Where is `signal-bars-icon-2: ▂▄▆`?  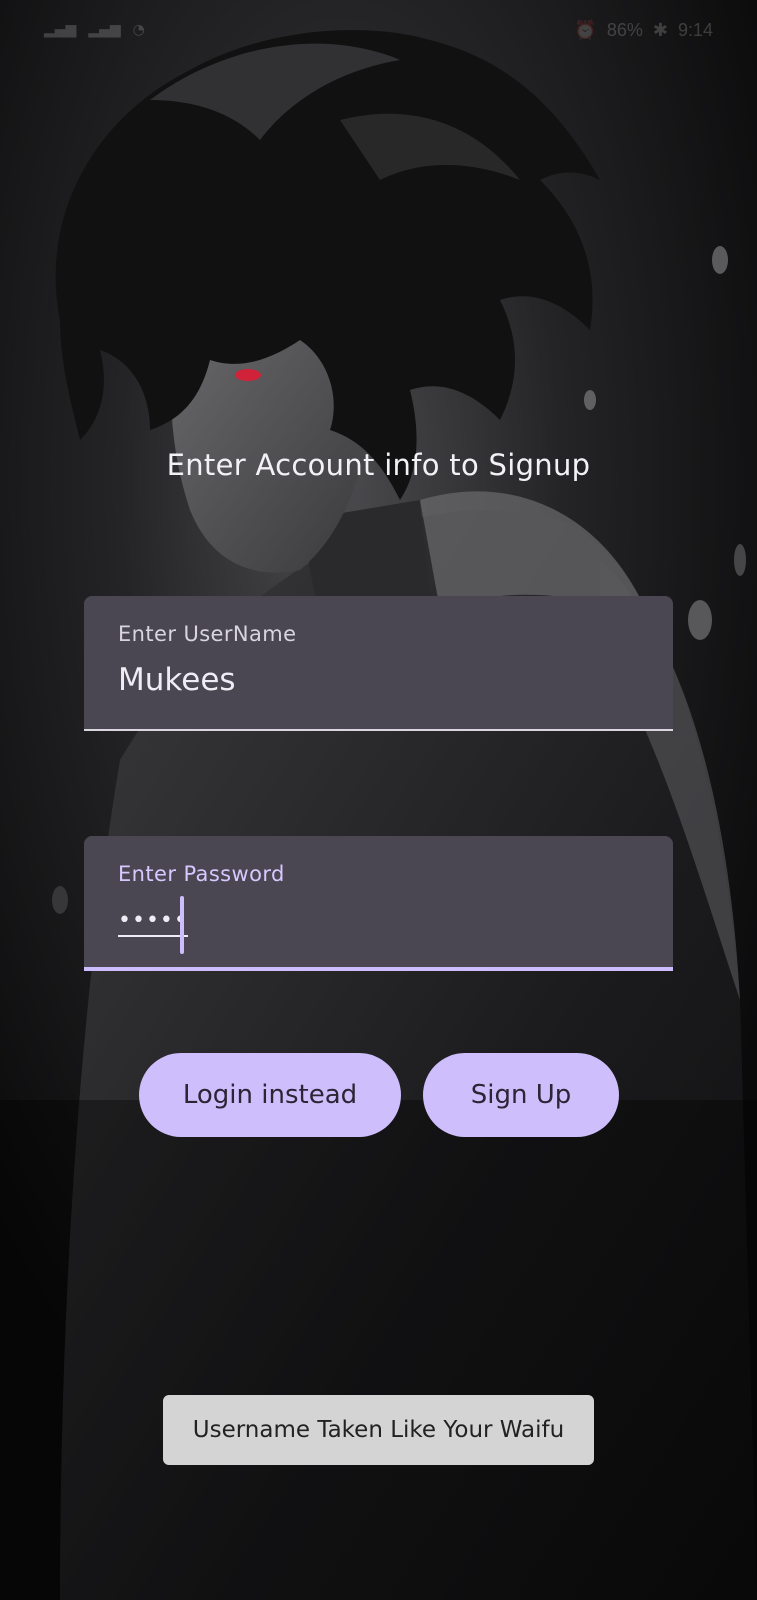 signal-bars-icon-2: ▂▄▆ is located at coordinates (104, 30).